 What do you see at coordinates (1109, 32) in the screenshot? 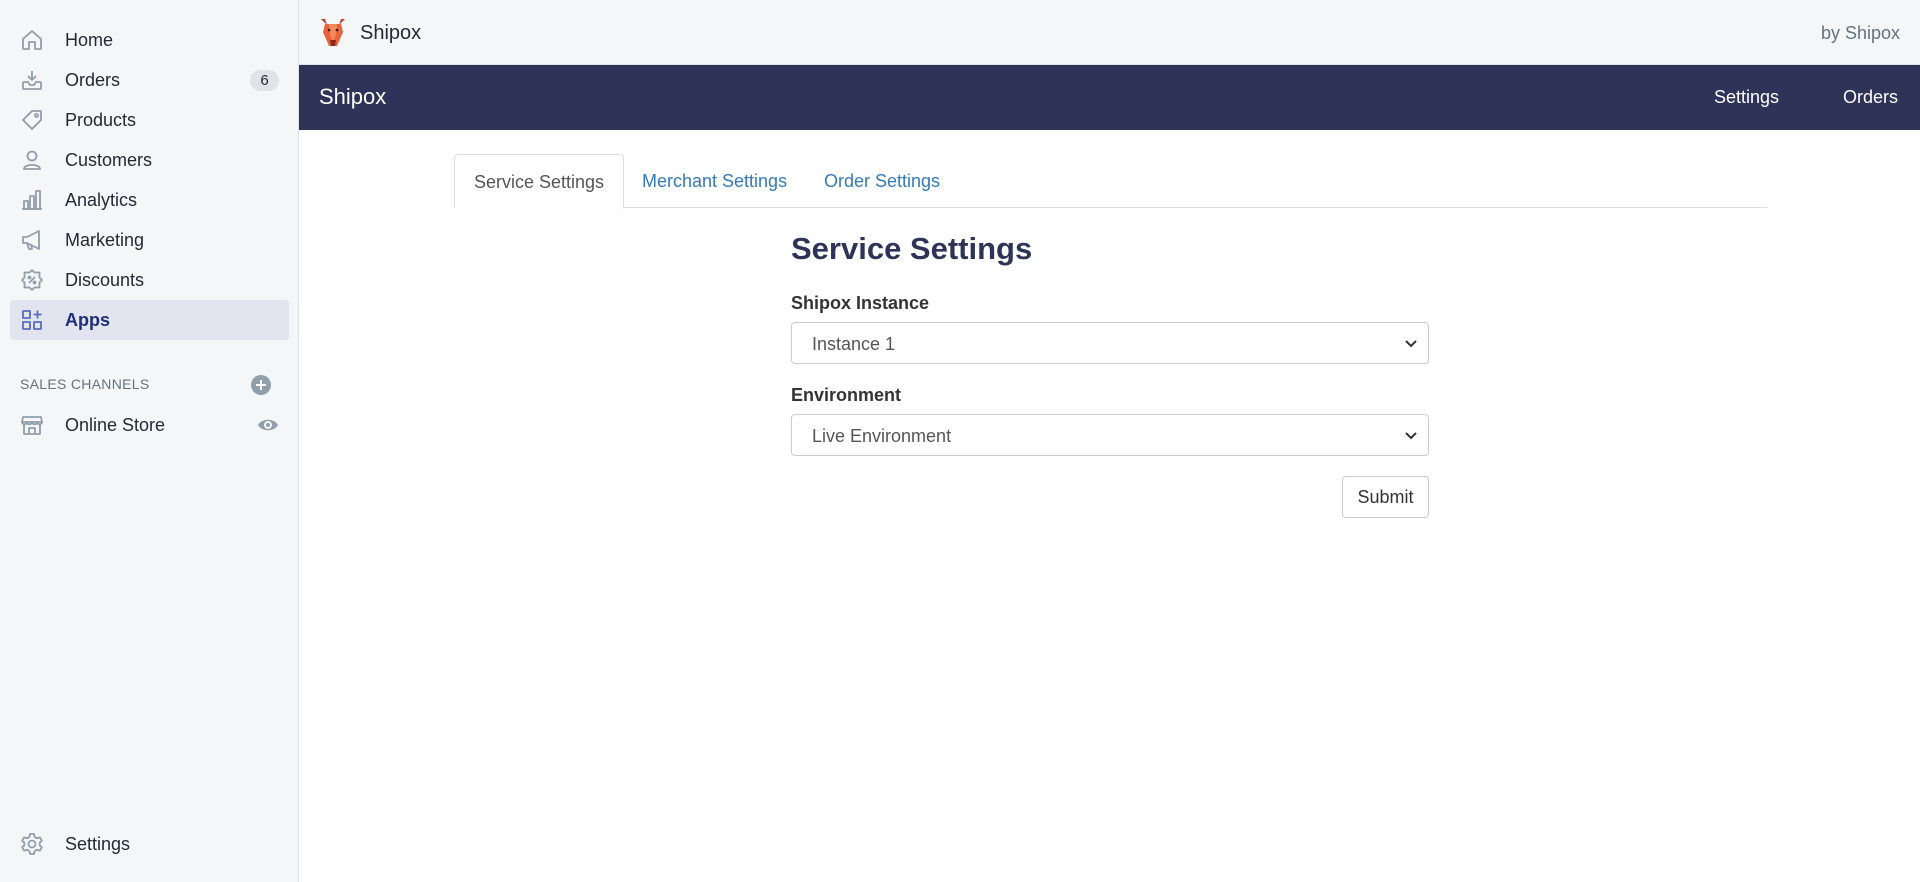
I see `app-topbar: Shipox by Shipox` at bounding box center [1109, 32].